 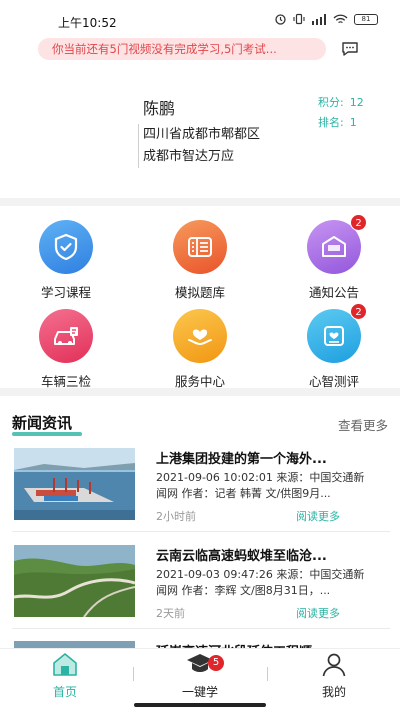 I want to click on status-icons: 81, so click(x=326, y=19).